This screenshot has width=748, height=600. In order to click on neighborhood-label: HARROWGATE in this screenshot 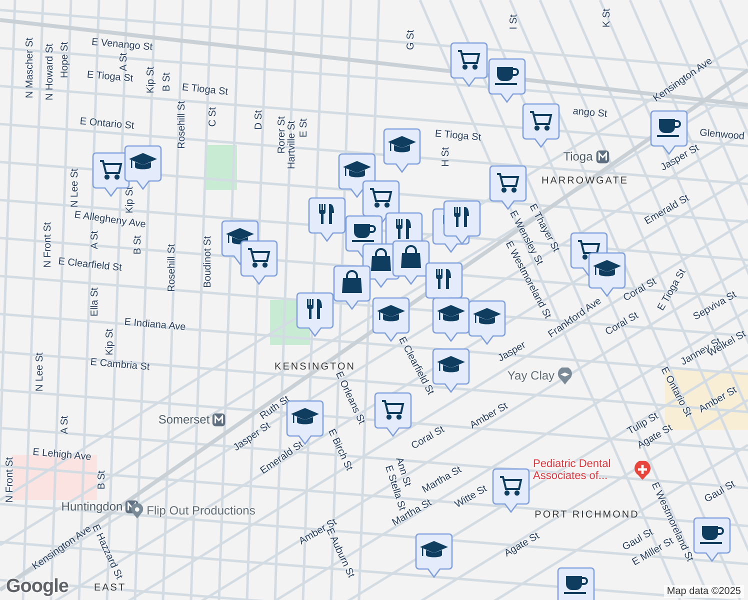, I will do `click(585, 181)`.